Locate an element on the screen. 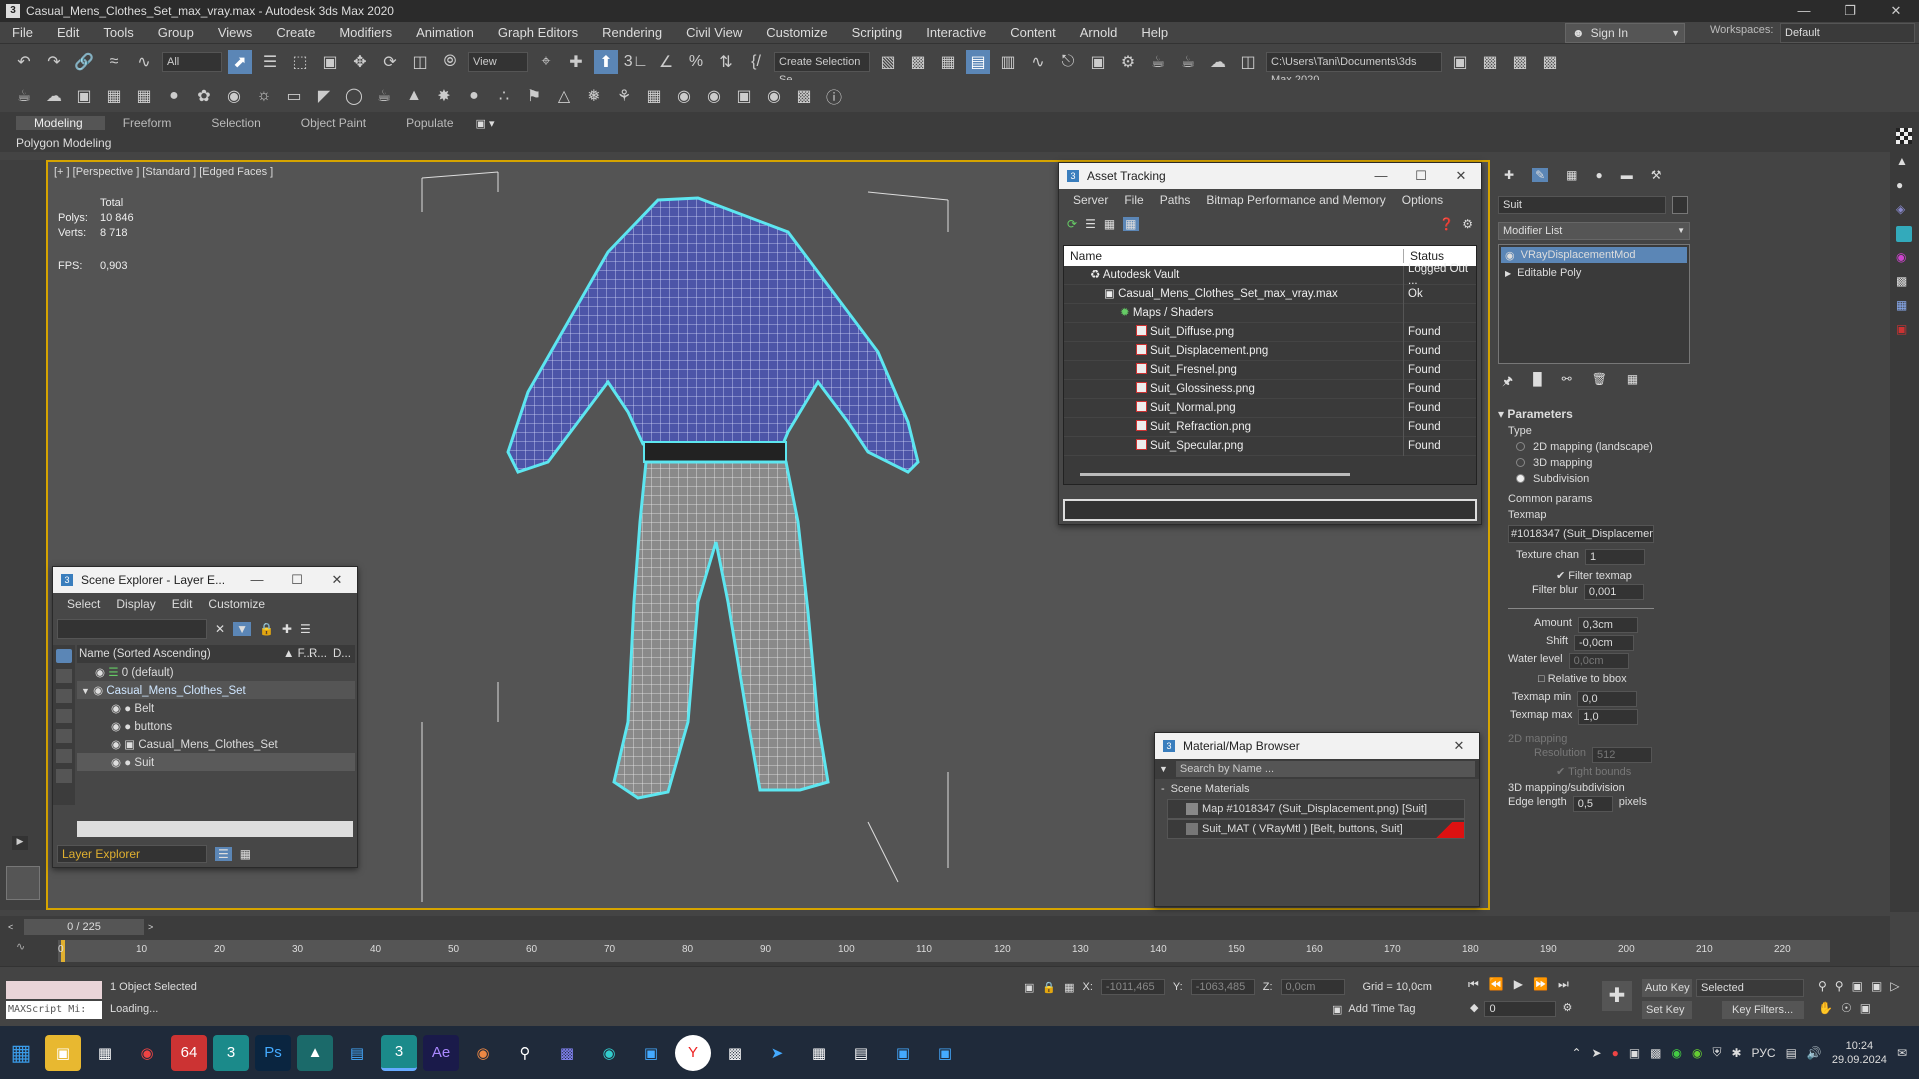  table-row: Suit_Fresnel.png Found is located at coordinates (1270, 370).